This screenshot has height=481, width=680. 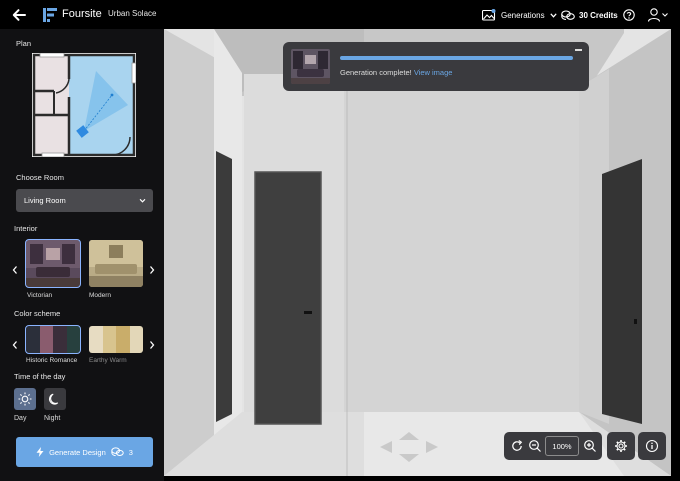 What do you see at coordinates (535, 446) in the screenshot?
I see `zoom-out-icon` at bounding box center [535, 446].